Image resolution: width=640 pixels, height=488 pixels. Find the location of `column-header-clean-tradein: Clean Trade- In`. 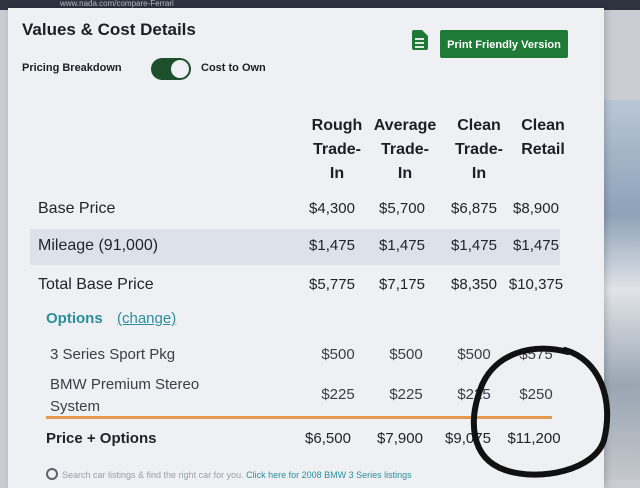

column-header-clean-tradein: Clean Trade- In is located at coordinates (478, 149).